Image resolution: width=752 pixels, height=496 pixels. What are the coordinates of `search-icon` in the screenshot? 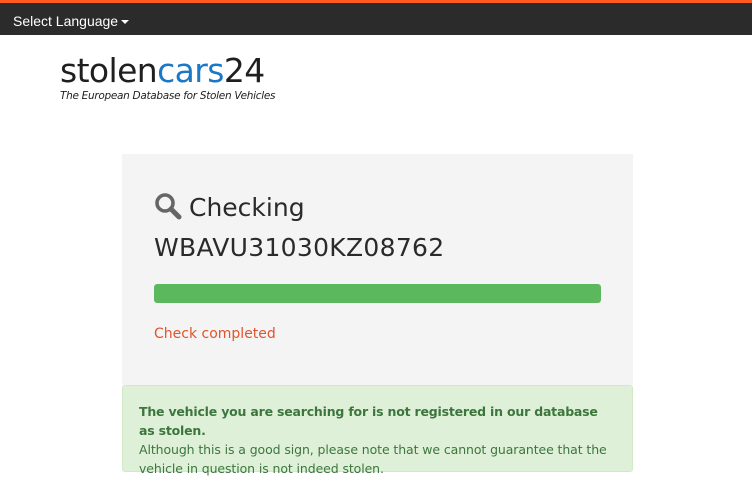 It's located at (168, 206).